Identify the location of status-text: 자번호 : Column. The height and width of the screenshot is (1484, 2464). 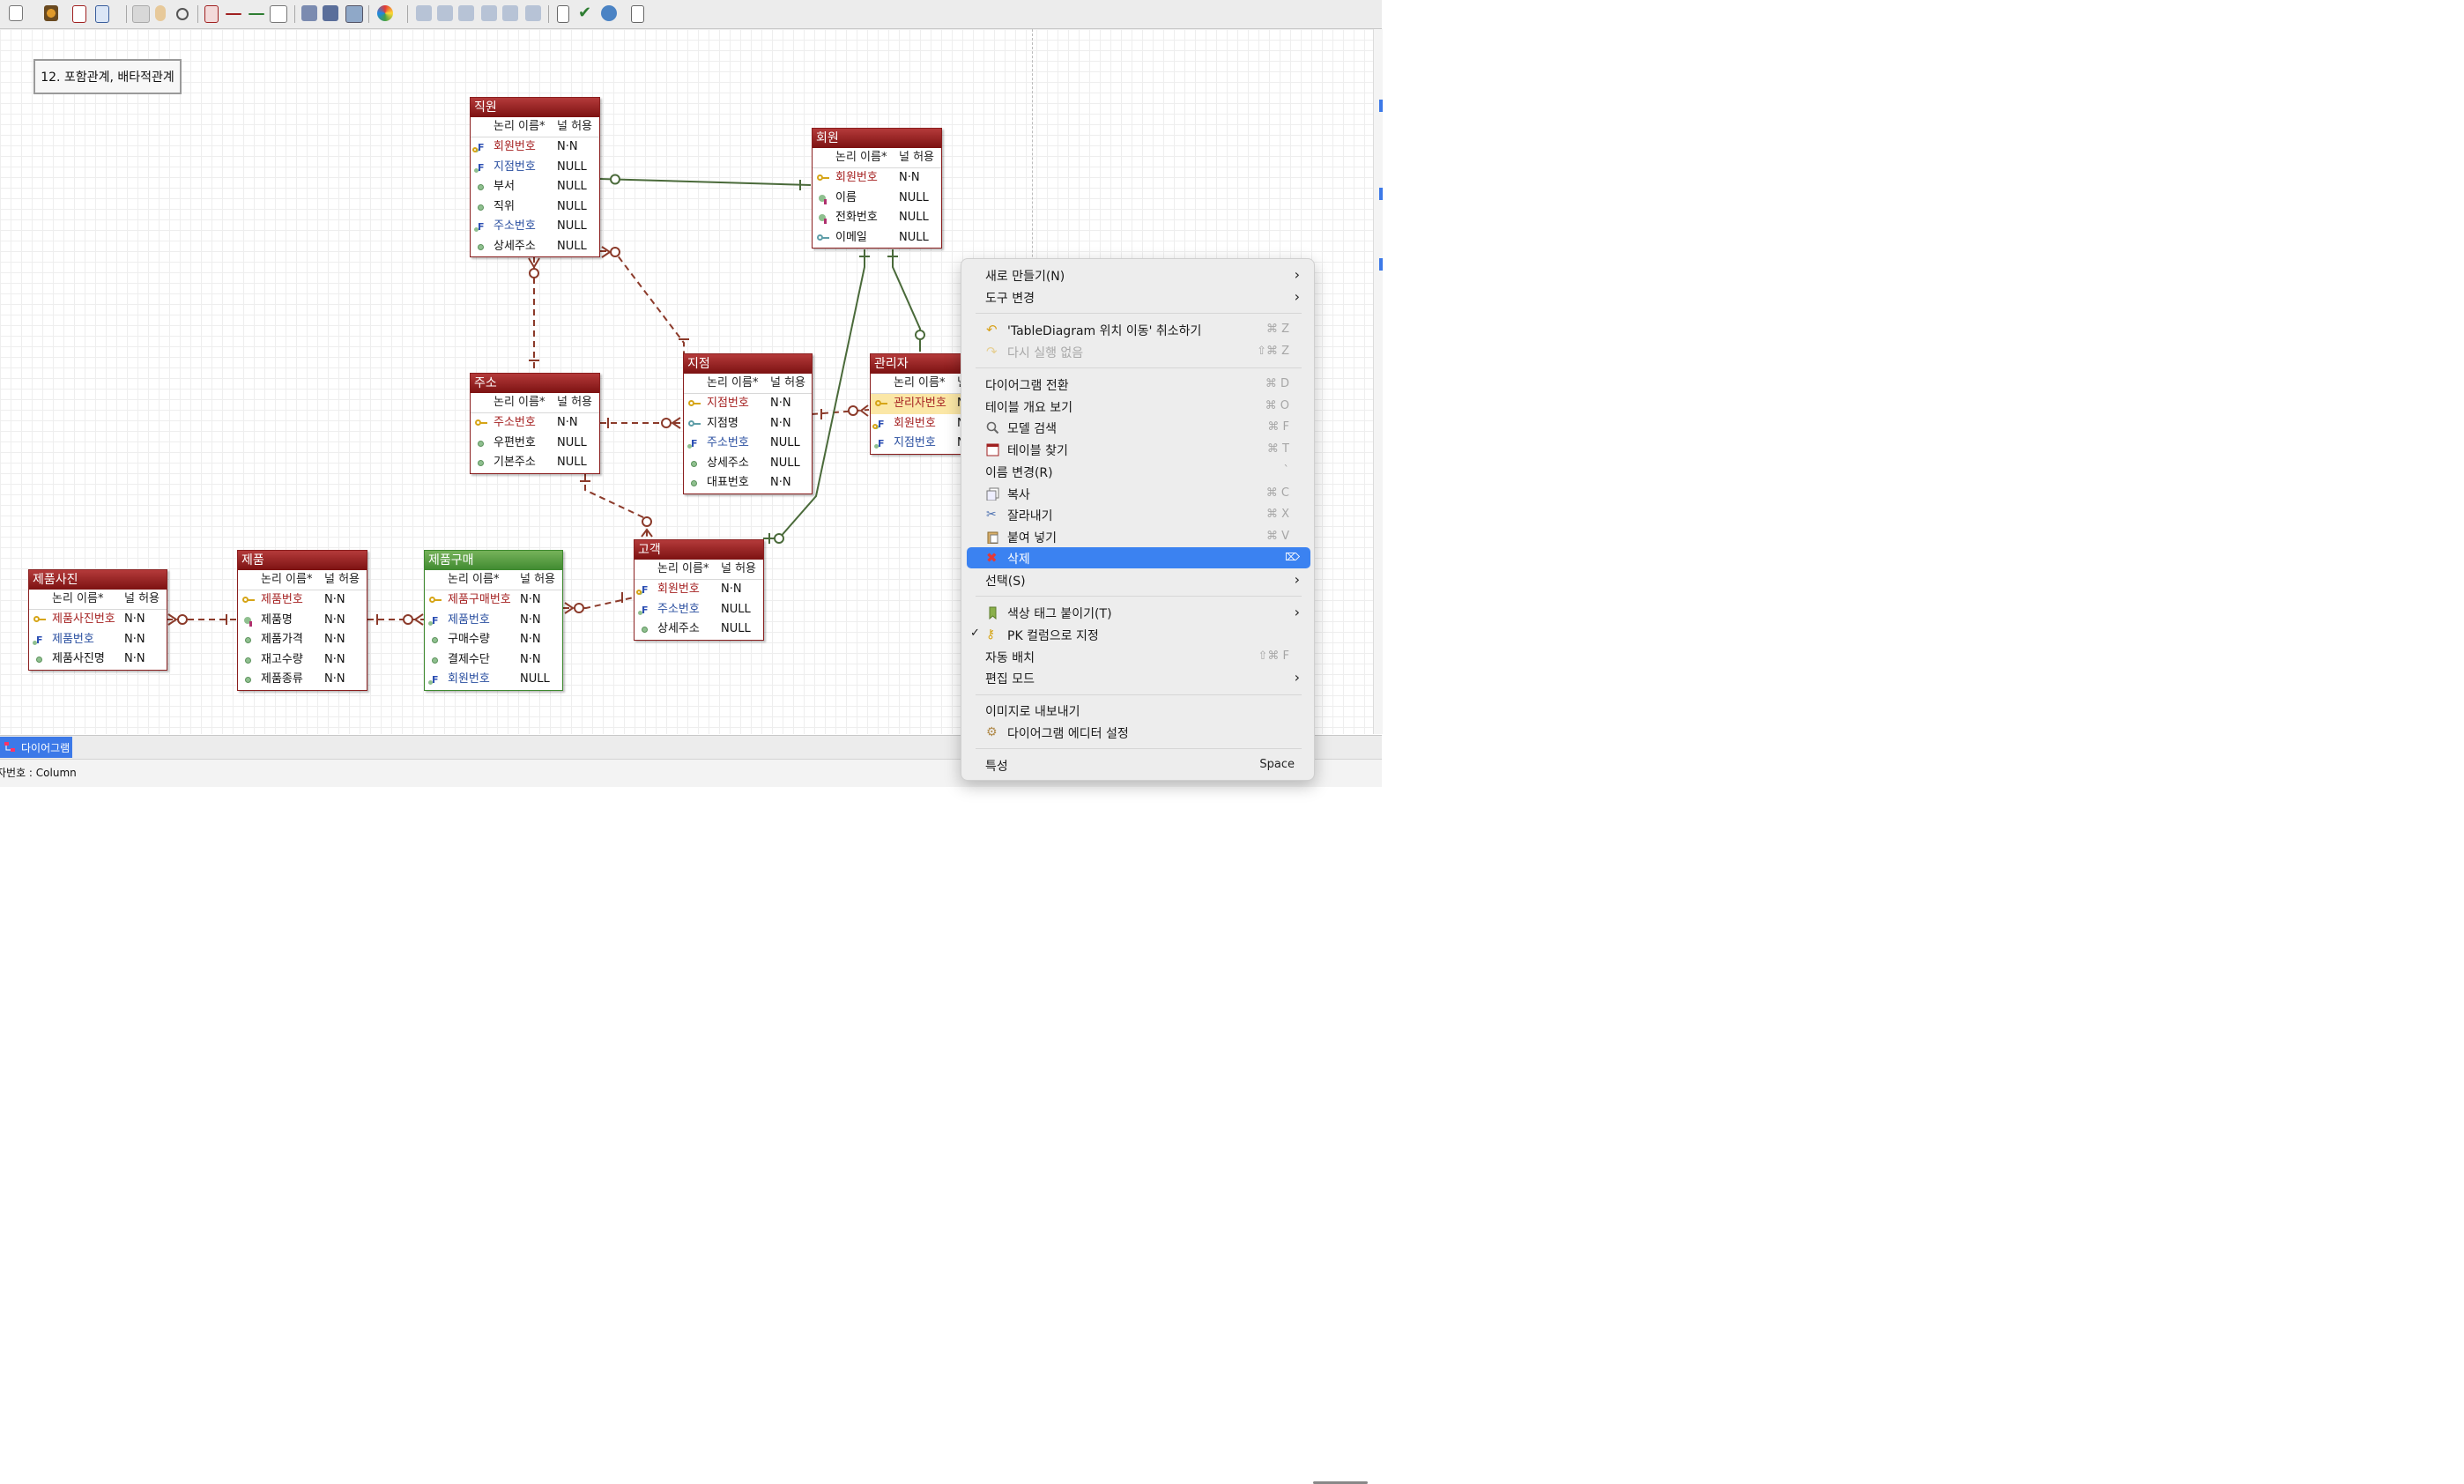
(38, 773).